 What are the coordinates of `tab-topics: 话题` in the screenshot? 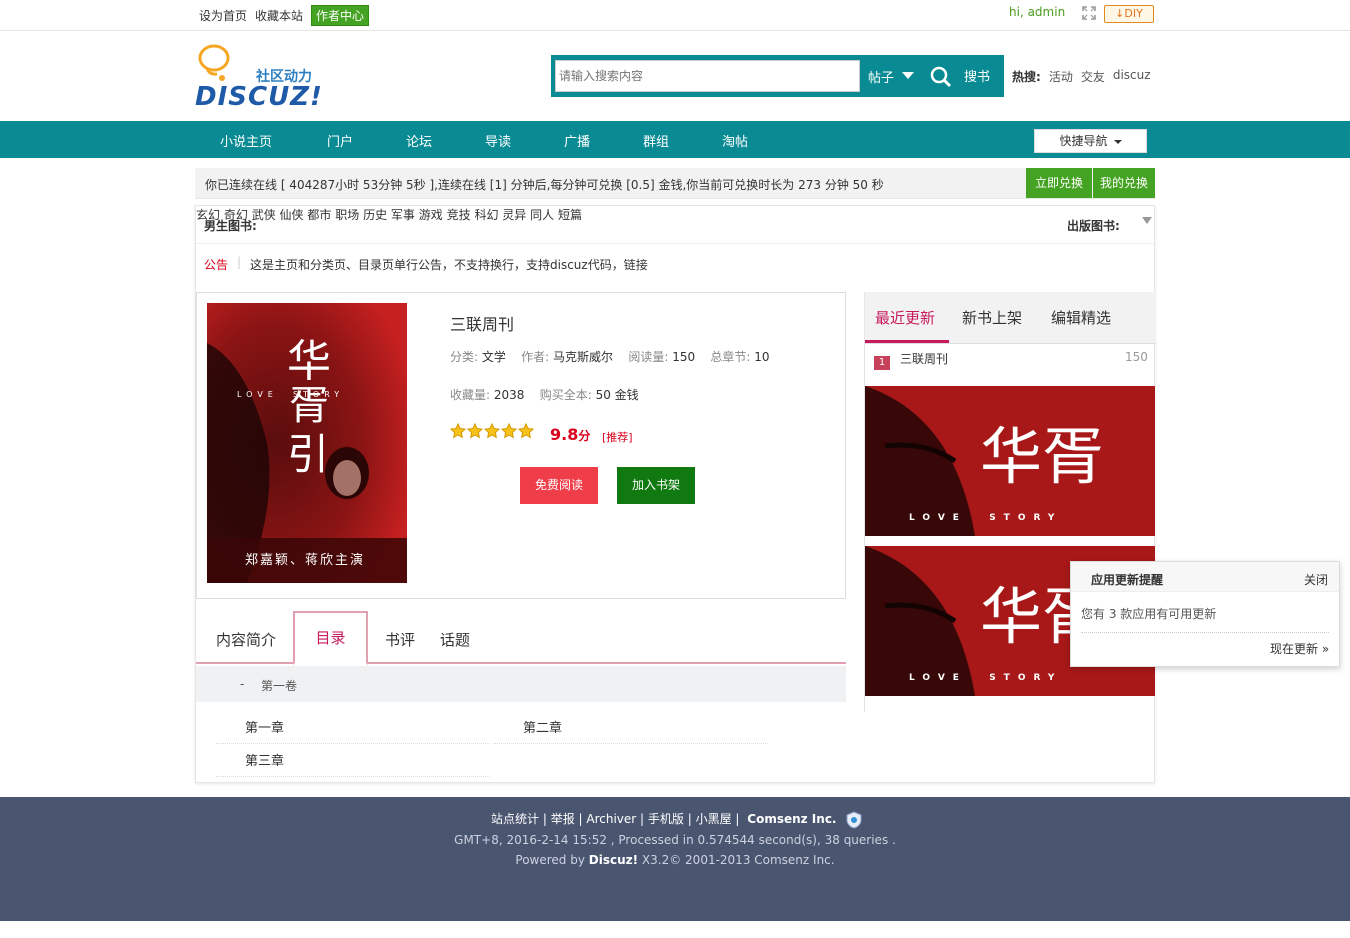 It's located at (455, 639).